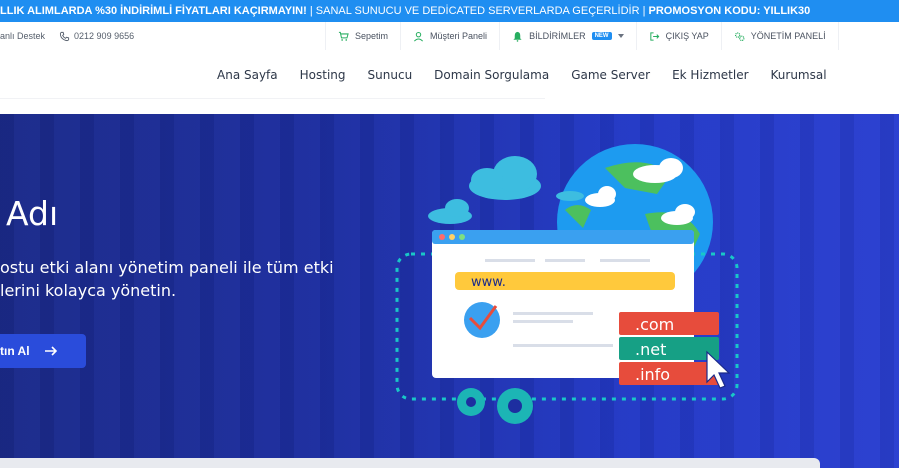  What do you see at coordinates (50, 351) in the screenshot?
I see `arrow-right-icon` at bounding box center [50, 351].